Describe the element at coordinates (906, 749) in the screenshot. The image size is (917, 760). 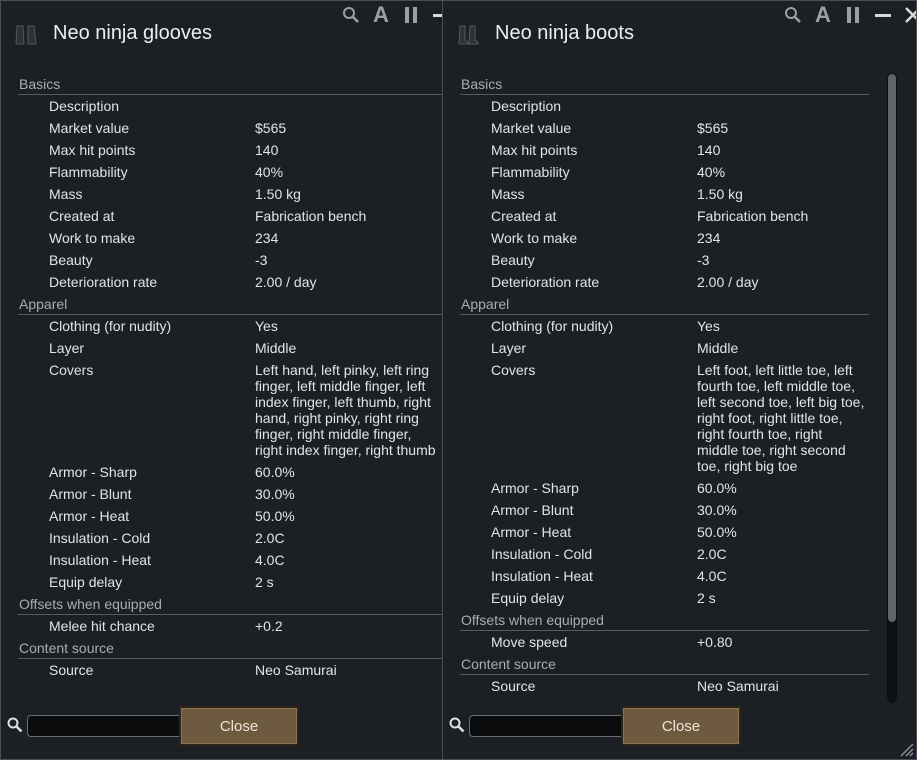
I see `resize-grip-icon` at that location.